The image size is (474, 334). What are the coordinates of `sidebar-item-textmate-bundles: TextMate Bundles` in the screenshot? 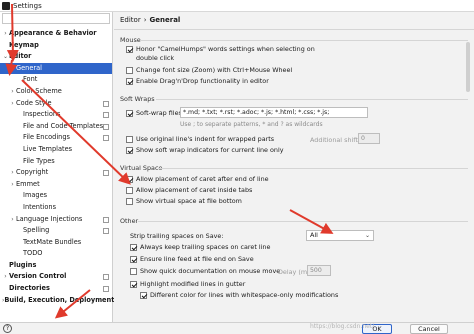 It's located at (56, 243).